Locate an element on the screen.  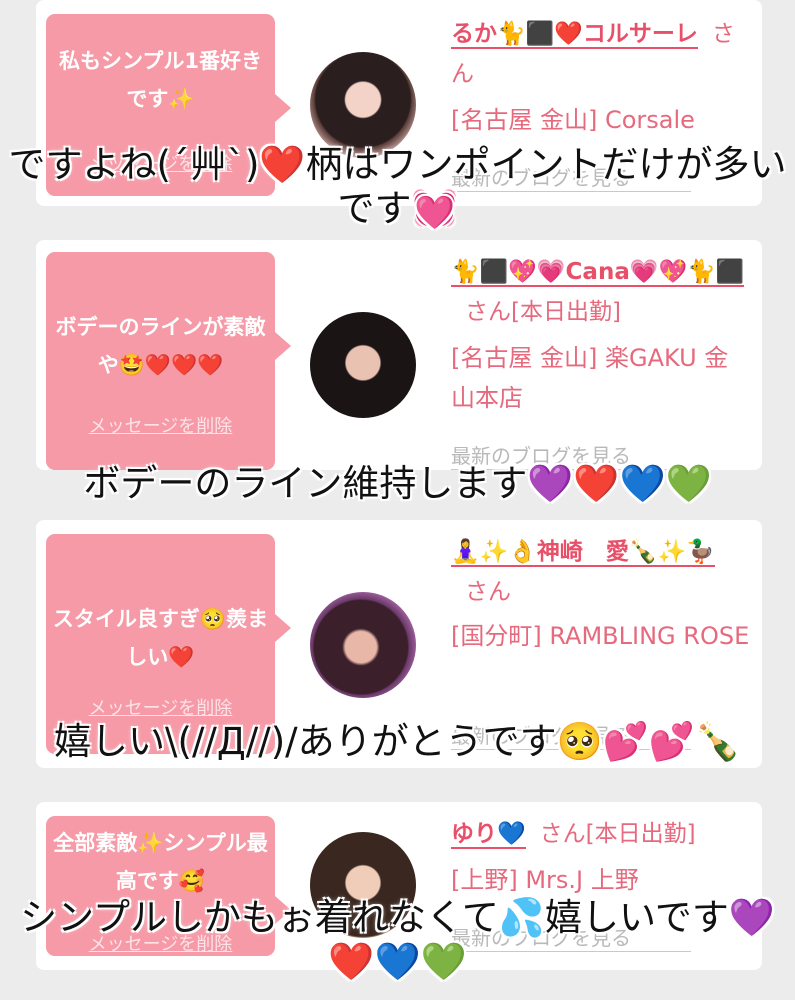
sender-name-link: るか🐈⬛❤️コルサーレ さん is located at coordinates (601, 54).